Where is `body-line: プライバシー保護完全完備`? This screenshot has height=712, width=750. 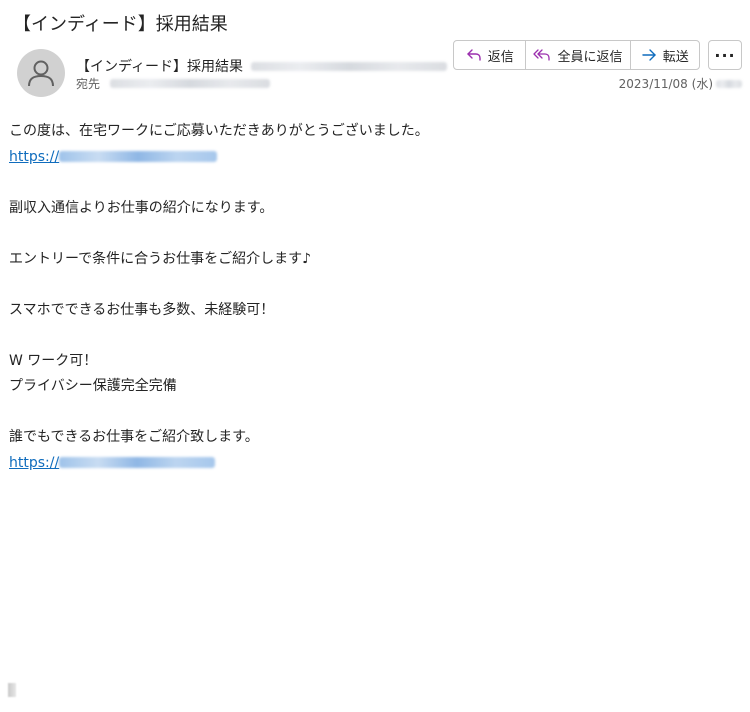 body-line: プライバシー保護完全完備 is located at coordinates (93, 386).